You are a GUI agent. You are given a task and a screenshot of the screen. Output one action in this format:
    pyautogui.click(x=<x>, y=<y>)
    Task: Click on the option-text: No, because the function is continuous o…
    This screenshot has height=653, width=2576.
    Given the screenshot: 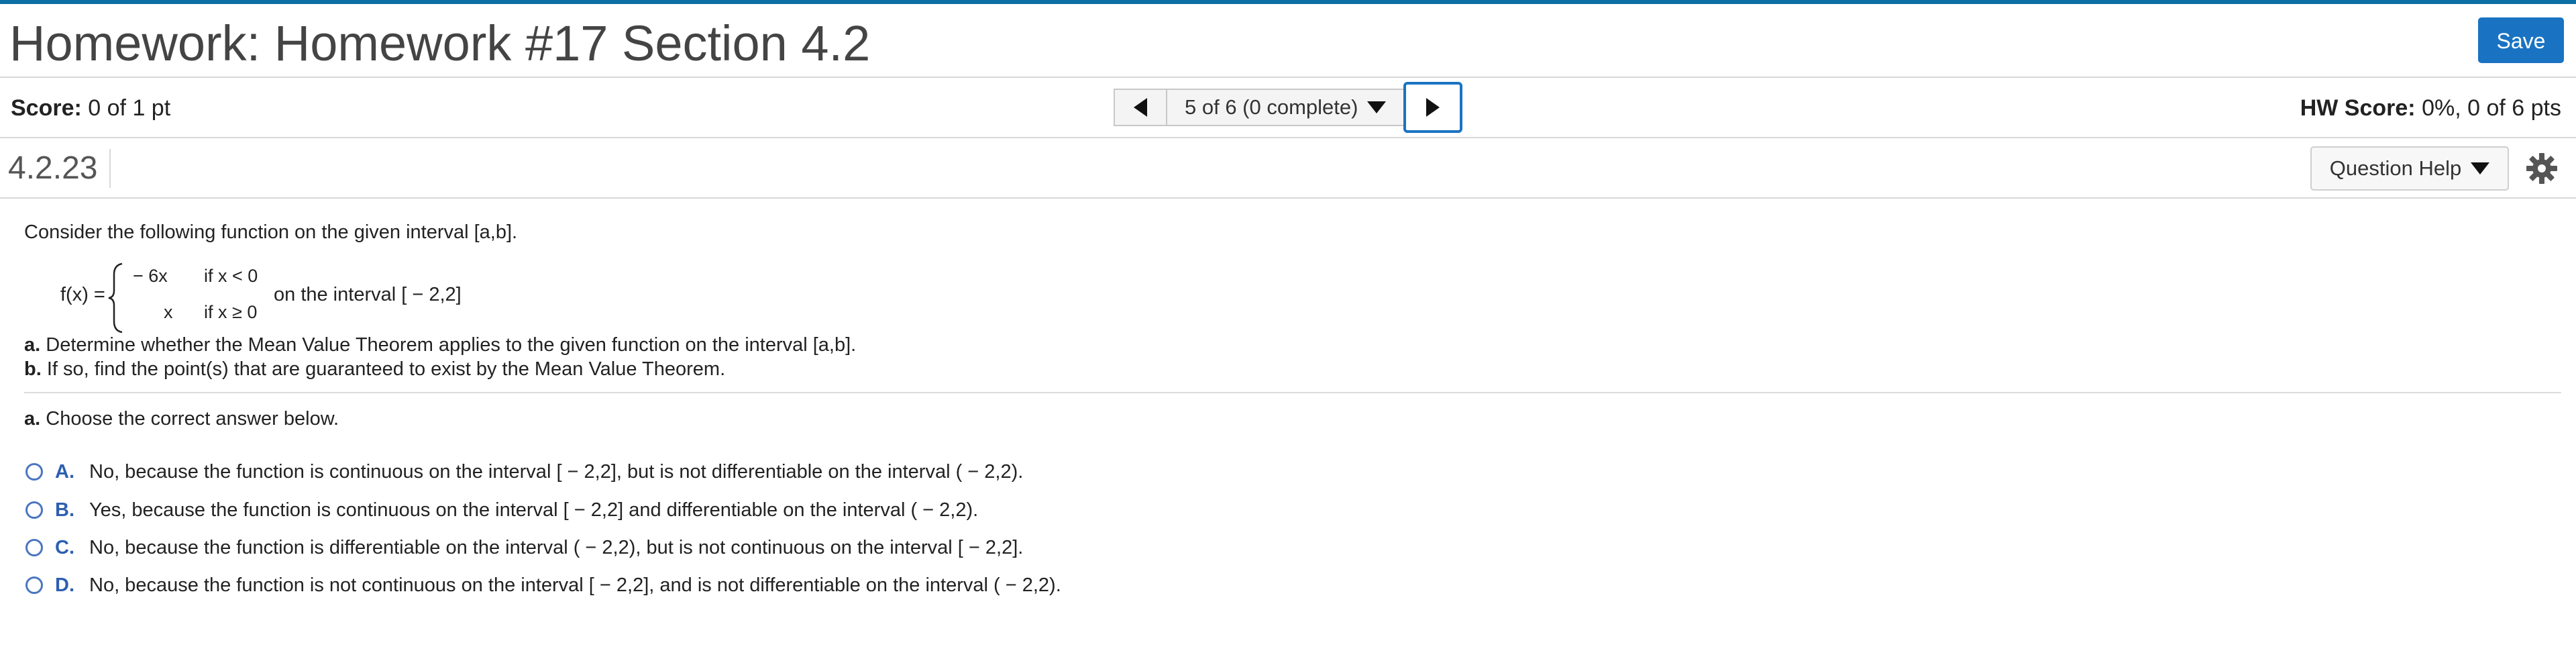 What is the action you would take?
    pyautogui.click(x=556, y=471)
    